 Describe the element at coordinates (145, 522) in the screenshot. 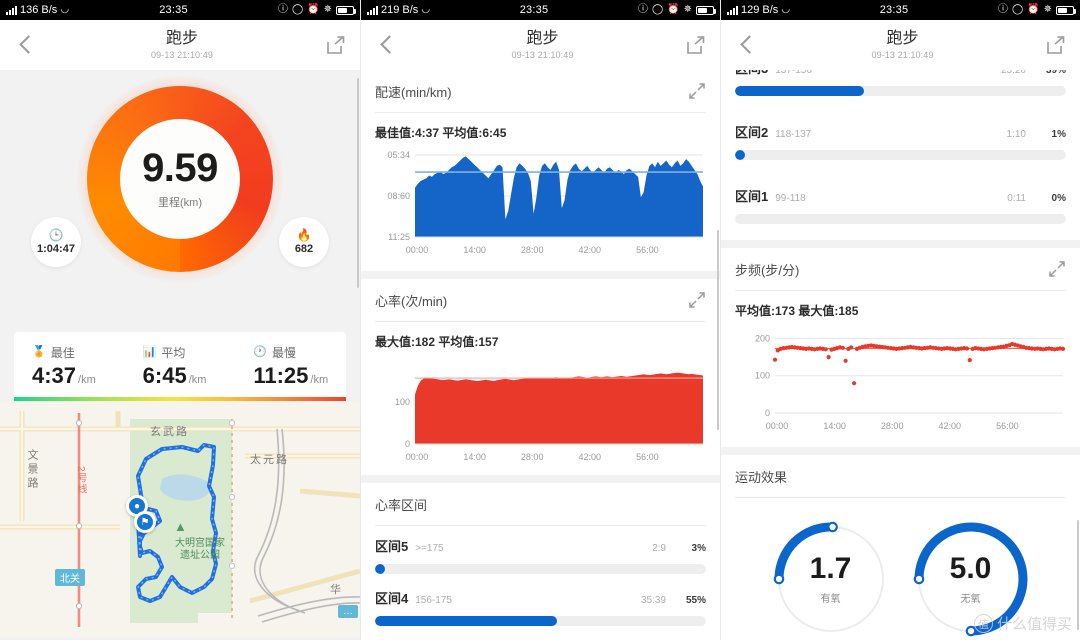

I see `end-marker: ⚑` at that location.